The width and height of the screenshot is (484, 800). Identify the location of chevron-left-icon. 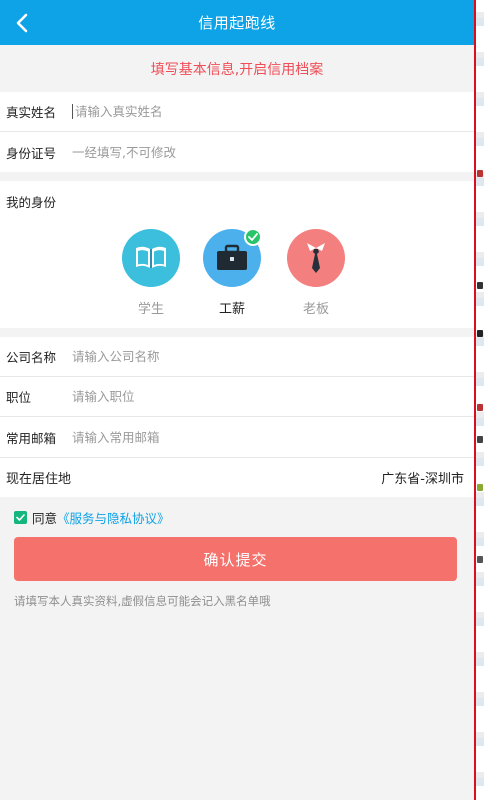
(22, 23).